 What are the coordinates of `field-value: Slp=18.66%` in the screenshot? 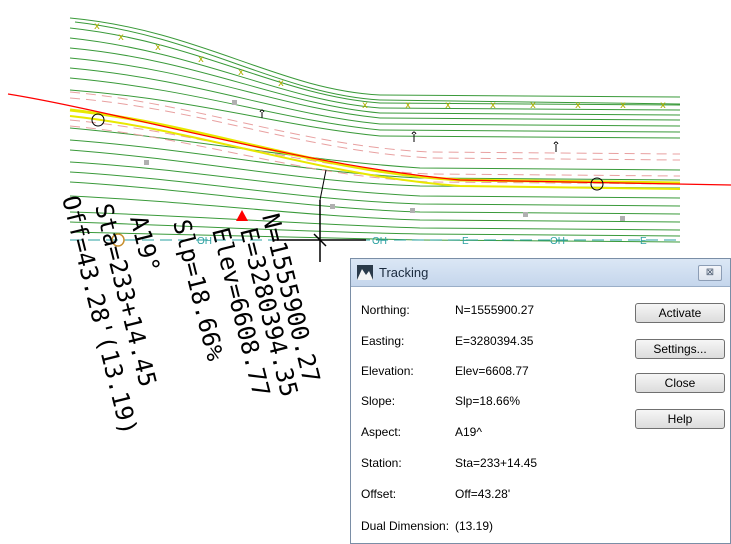 It's located at (488, 401).